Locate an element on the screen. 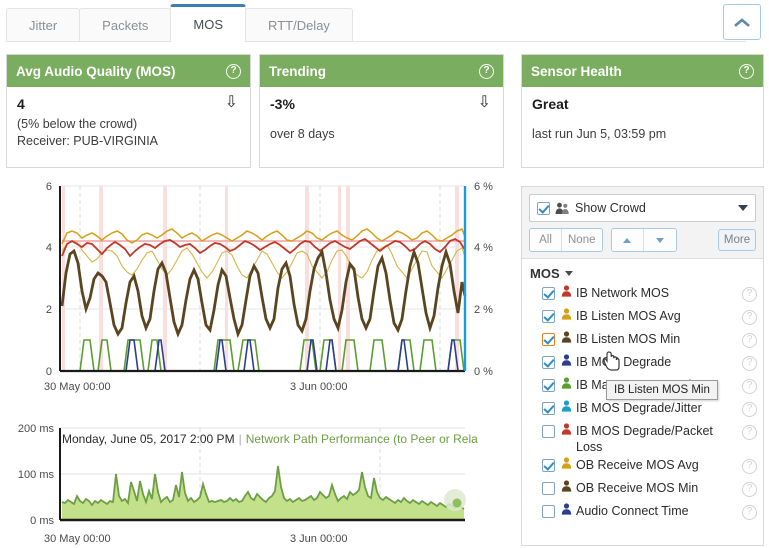 The height and width of the screenshot is (548, 769). card-body: Great last run Jun 5, 03:59 pm is located at coordinates (642, 127).